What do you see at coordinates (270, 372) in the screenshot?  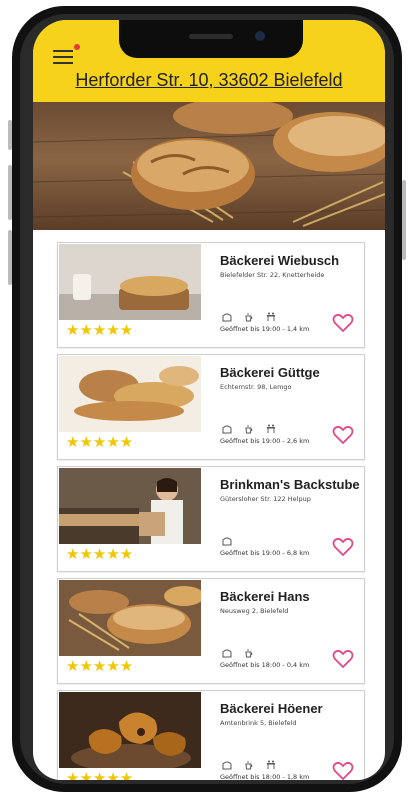 I see `bakery-name: Bäckerei Güttge` at bounding box center [270, 372].